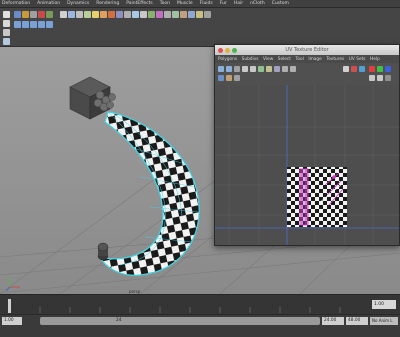 This screenshot has width=400, height=337. I want to click on uv-settings-icon, so click(388, 78).